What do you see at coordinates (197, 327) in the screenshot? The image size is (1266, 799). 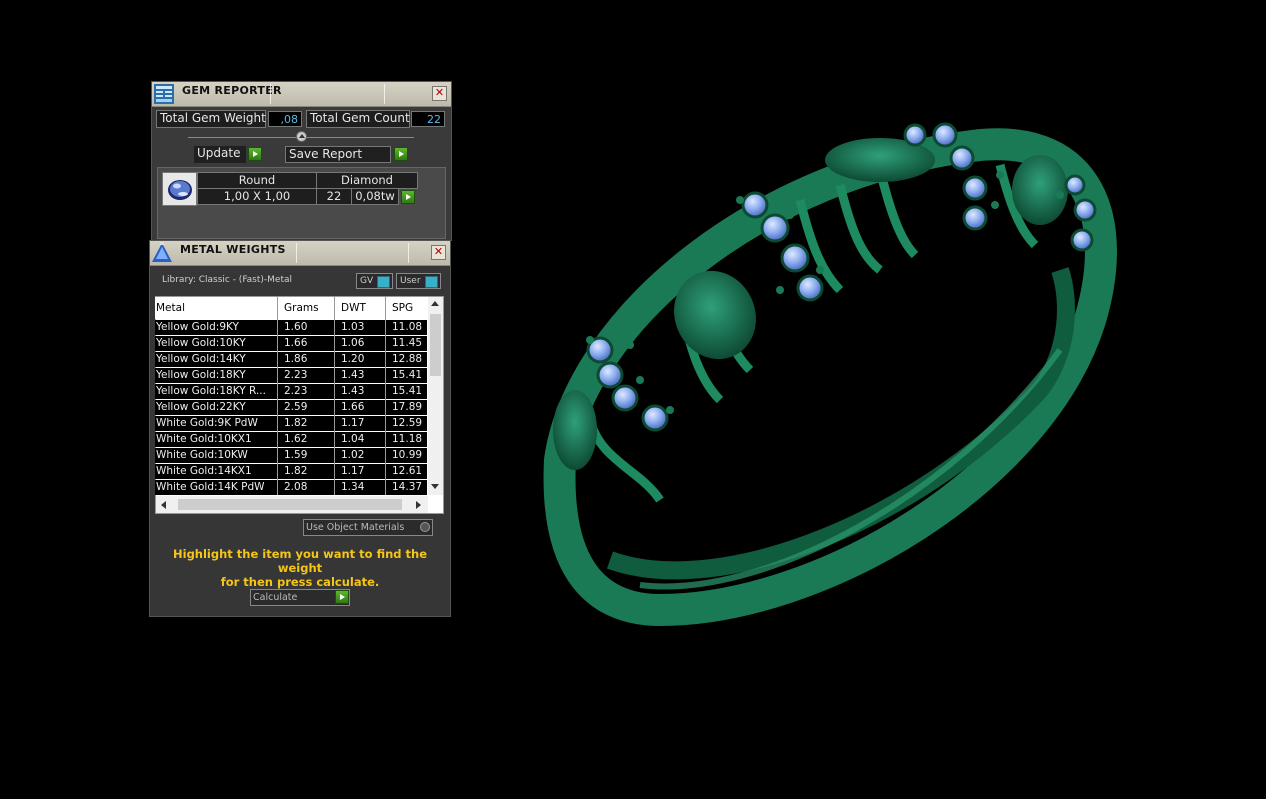 I see `metal-name-cell: Yellow Gold:9KY` at bounding box center [197, 327].